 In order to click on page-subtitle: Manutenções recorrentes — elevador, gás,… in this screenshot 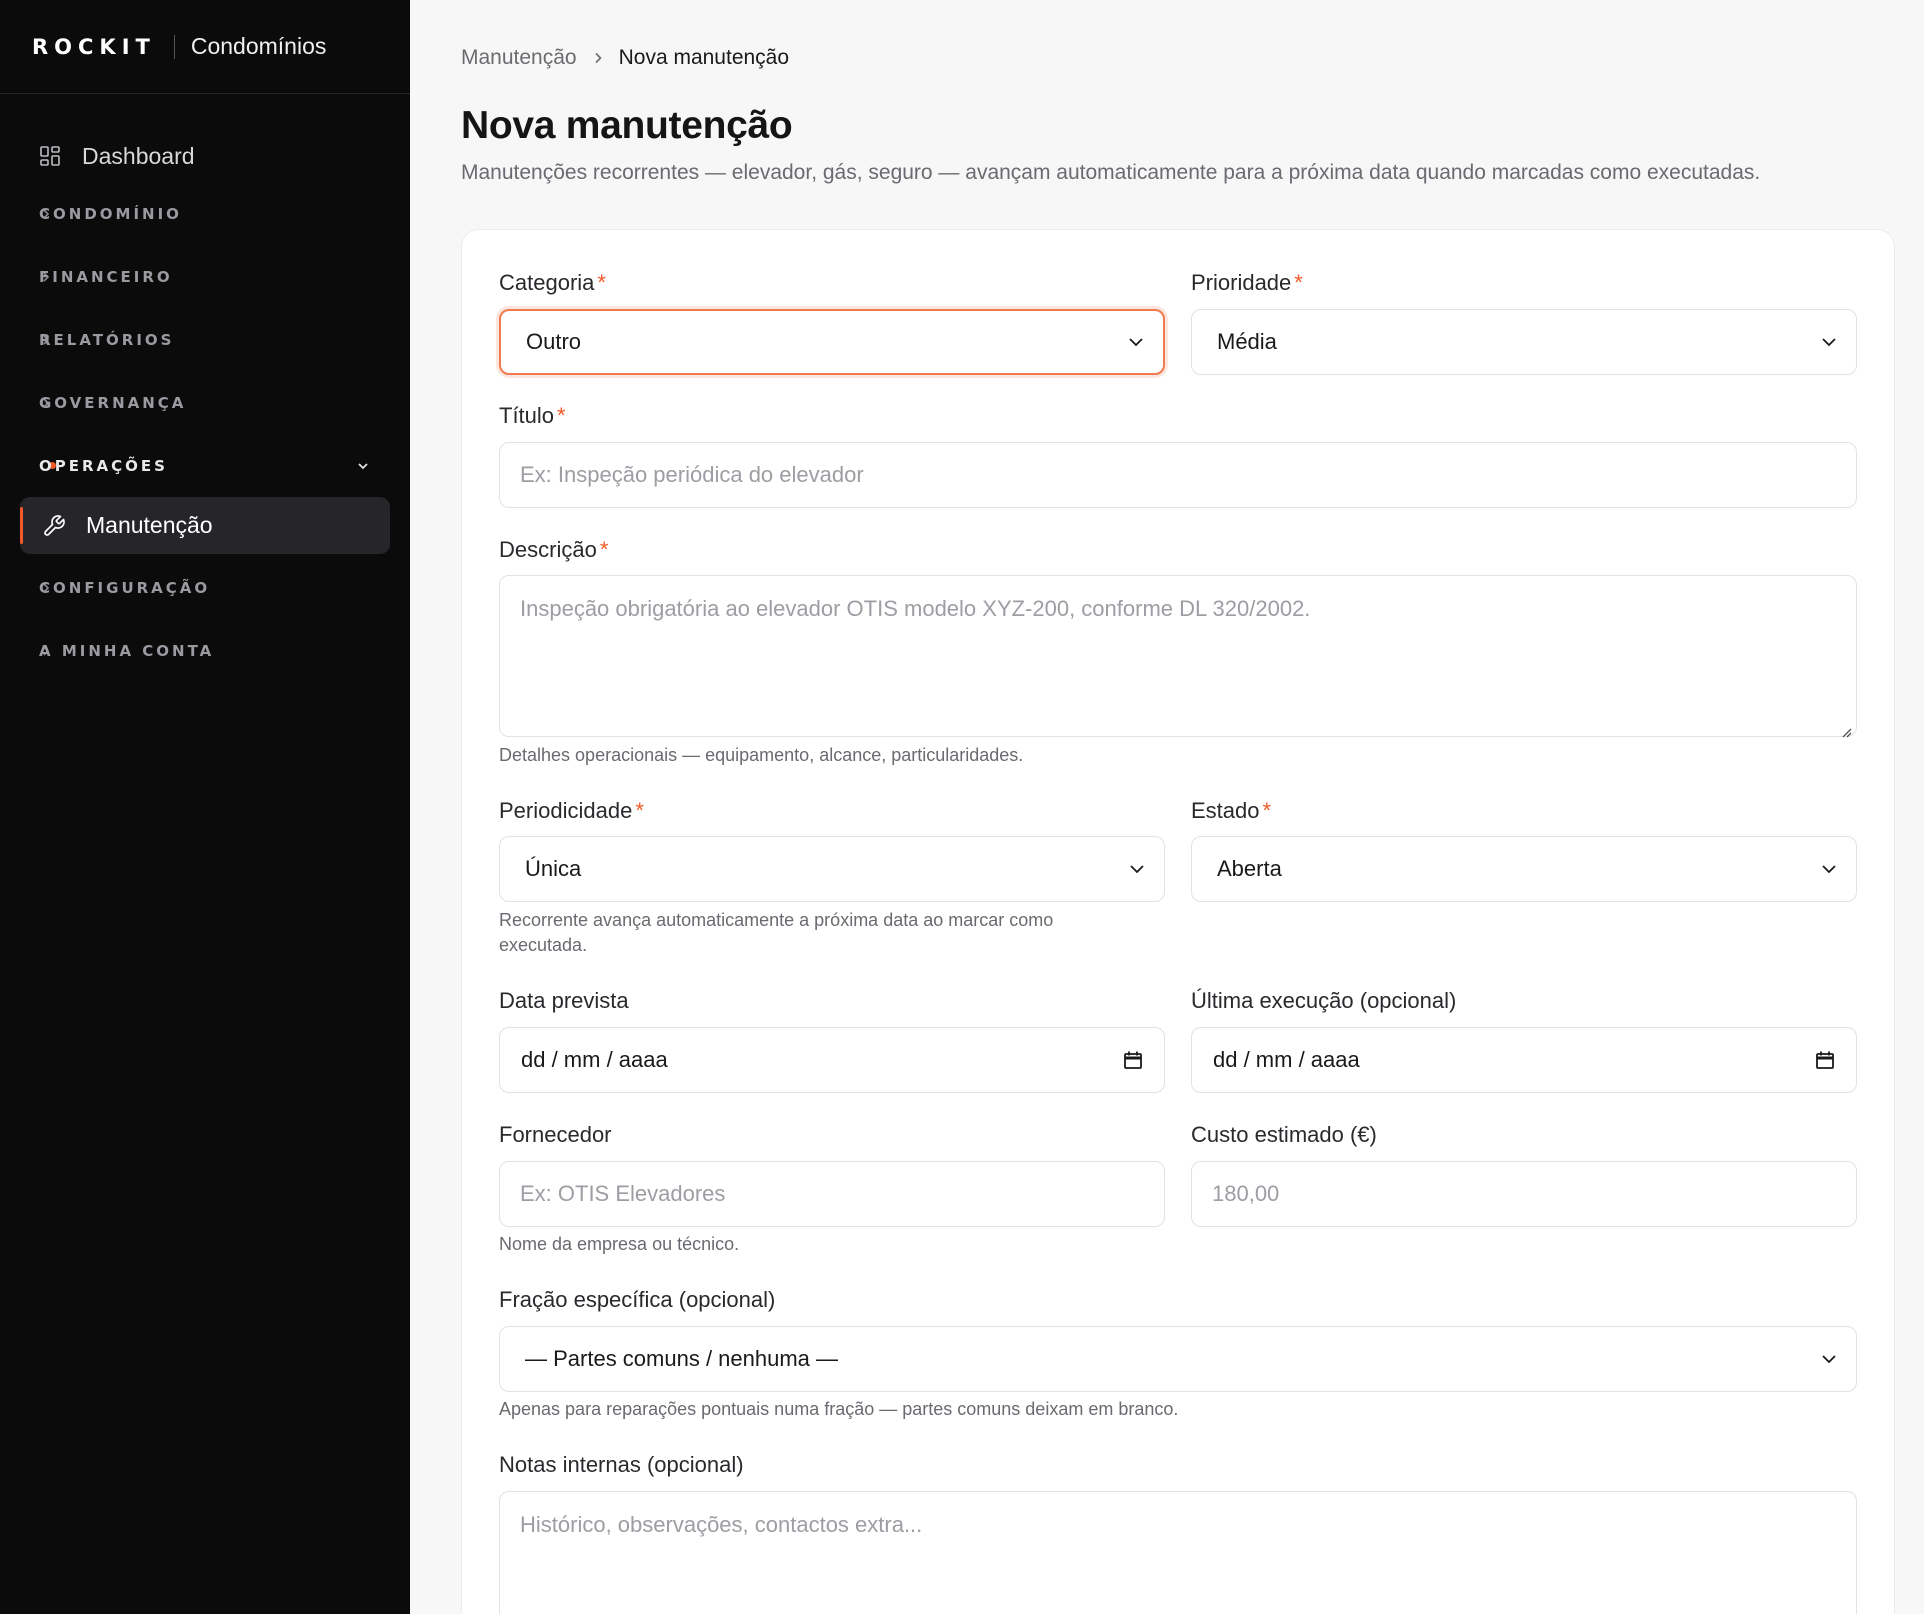, I will do `click(1111, 172)`.